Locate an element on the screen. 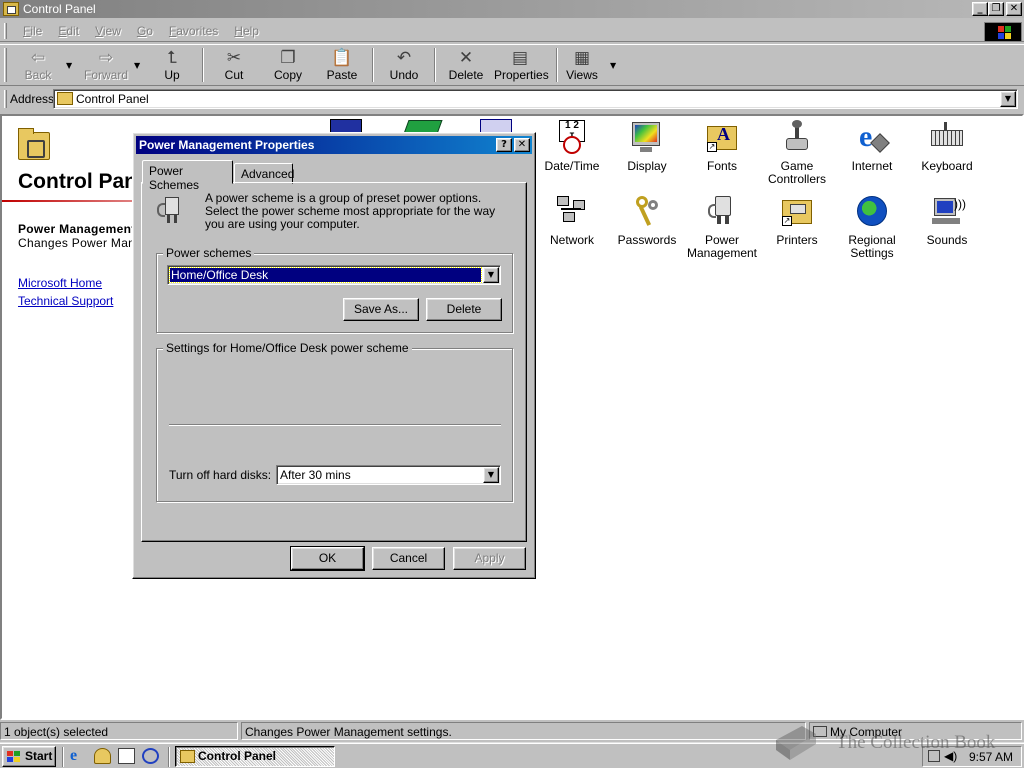 The width and height of the screenshot is (1024, 768). power-scheme-value: Home/Office Desk is located at coordinates (325, 275).